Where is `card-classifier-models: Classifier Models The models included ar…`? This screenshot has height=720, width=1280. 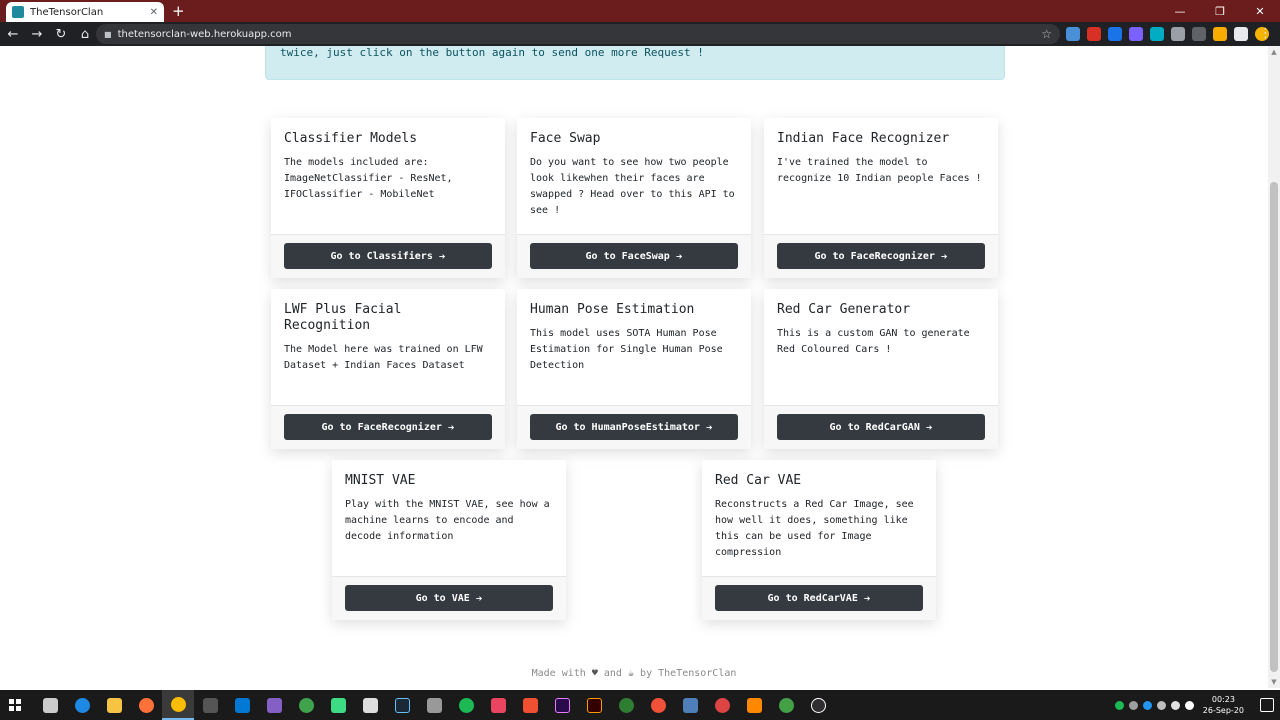 card-classifier-models: Classifier Models The models included ar… is located at coordinates (388, 198).